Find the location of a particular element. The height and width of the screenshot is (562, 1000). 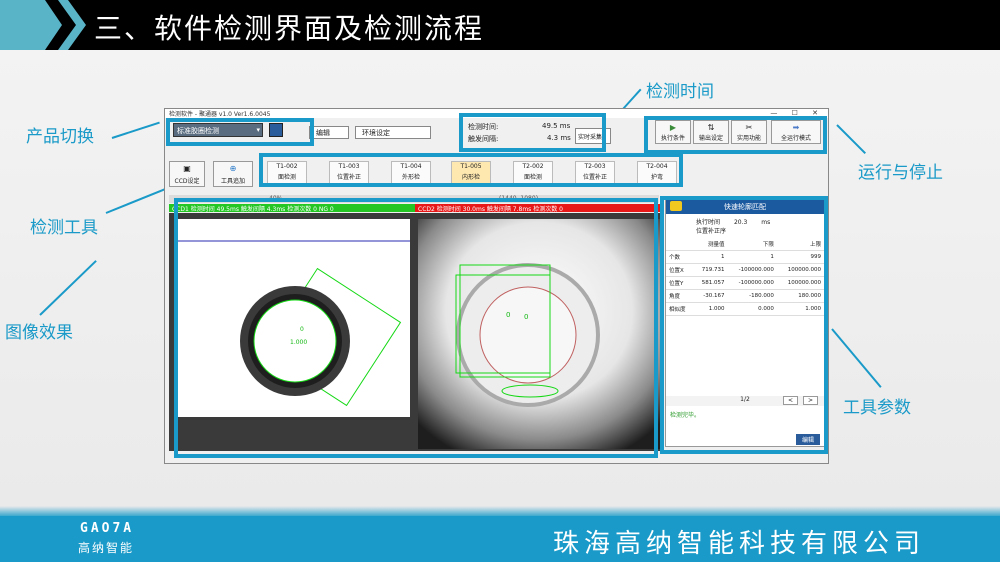

camera-icon: ▣ is located at coordinates (187, 168).